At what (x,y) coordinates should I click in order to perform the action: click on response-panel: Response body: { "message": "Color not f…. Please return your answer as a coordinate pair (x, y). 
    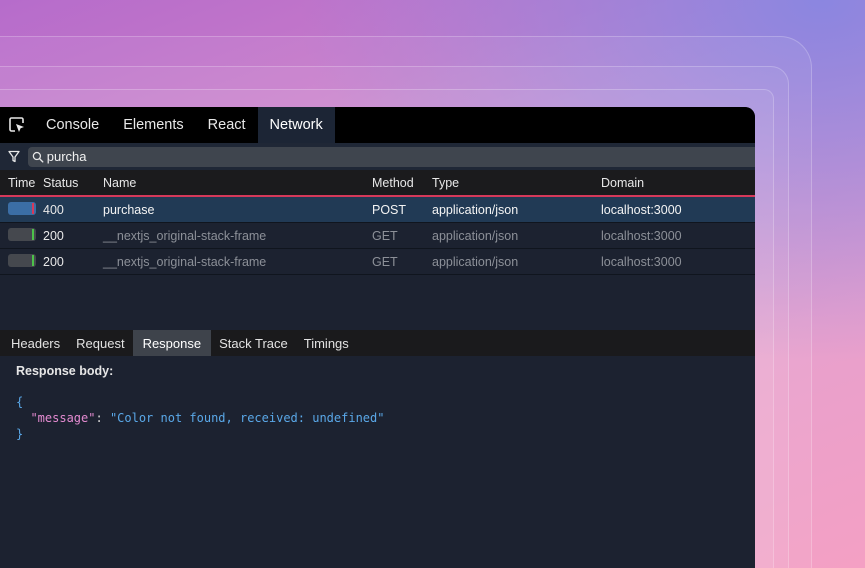
    Looking at the image, I should click on (377, 403).